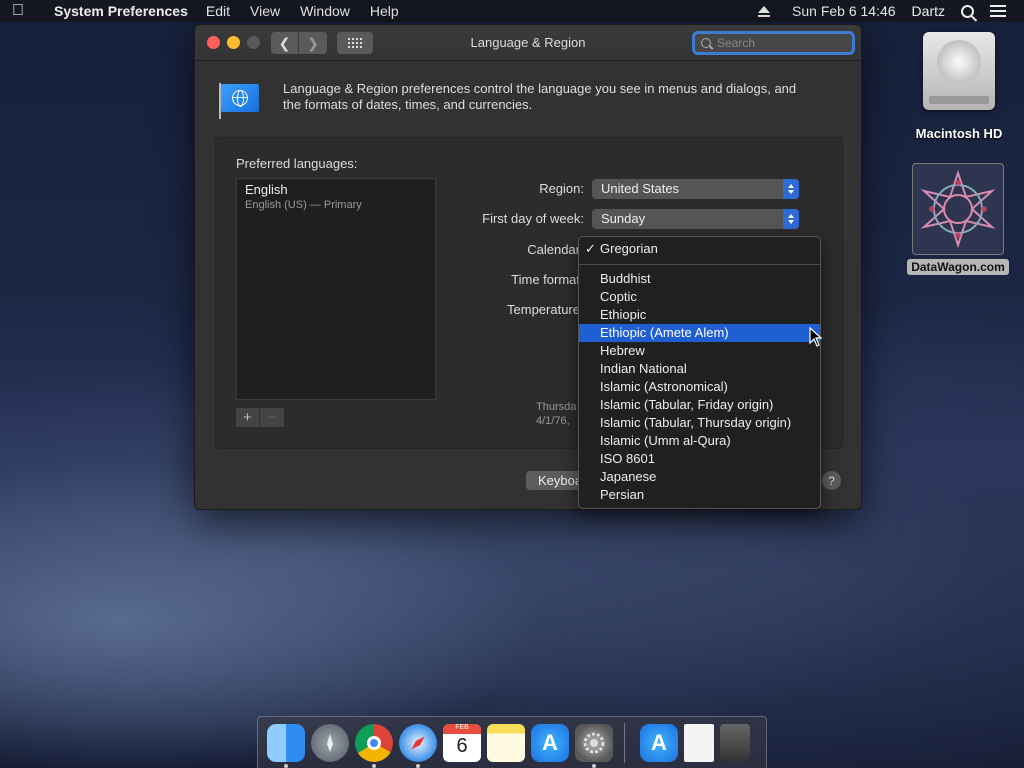 This screenshot has width=1024, height=768. Describe the element at coordinates (699, 459) in the screenshot. I see `menu-item: ISO 8601` at that location.